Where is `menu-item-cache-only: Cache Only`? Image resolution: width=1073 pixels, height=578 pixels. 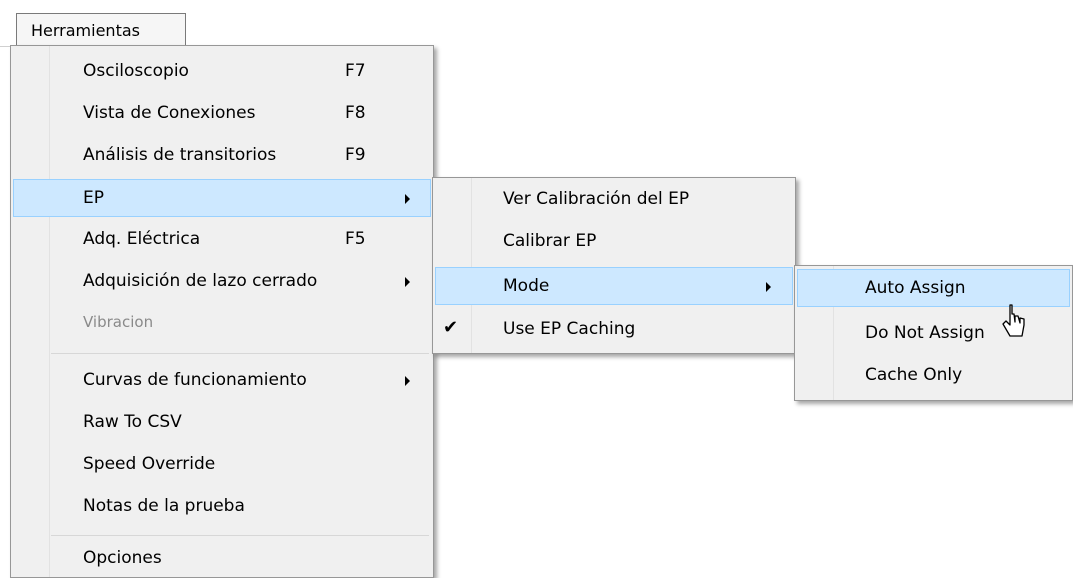
menu-item-cache-only: Cache Only is located at coordinates (933, 376).